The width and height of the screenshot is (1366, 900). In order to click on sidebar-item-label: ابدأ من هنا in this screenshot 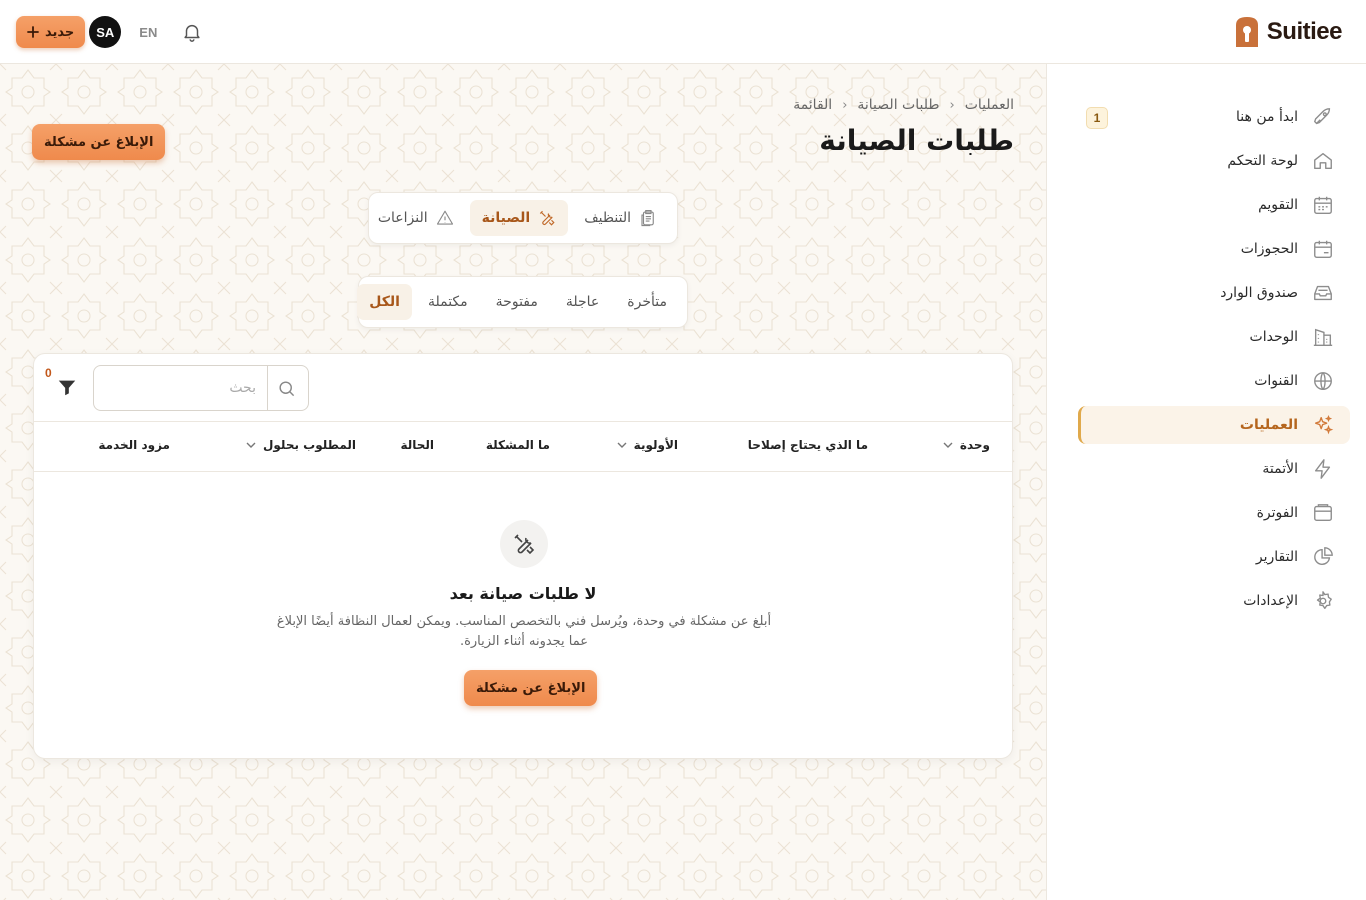, I will do `click(1267, 117)`.